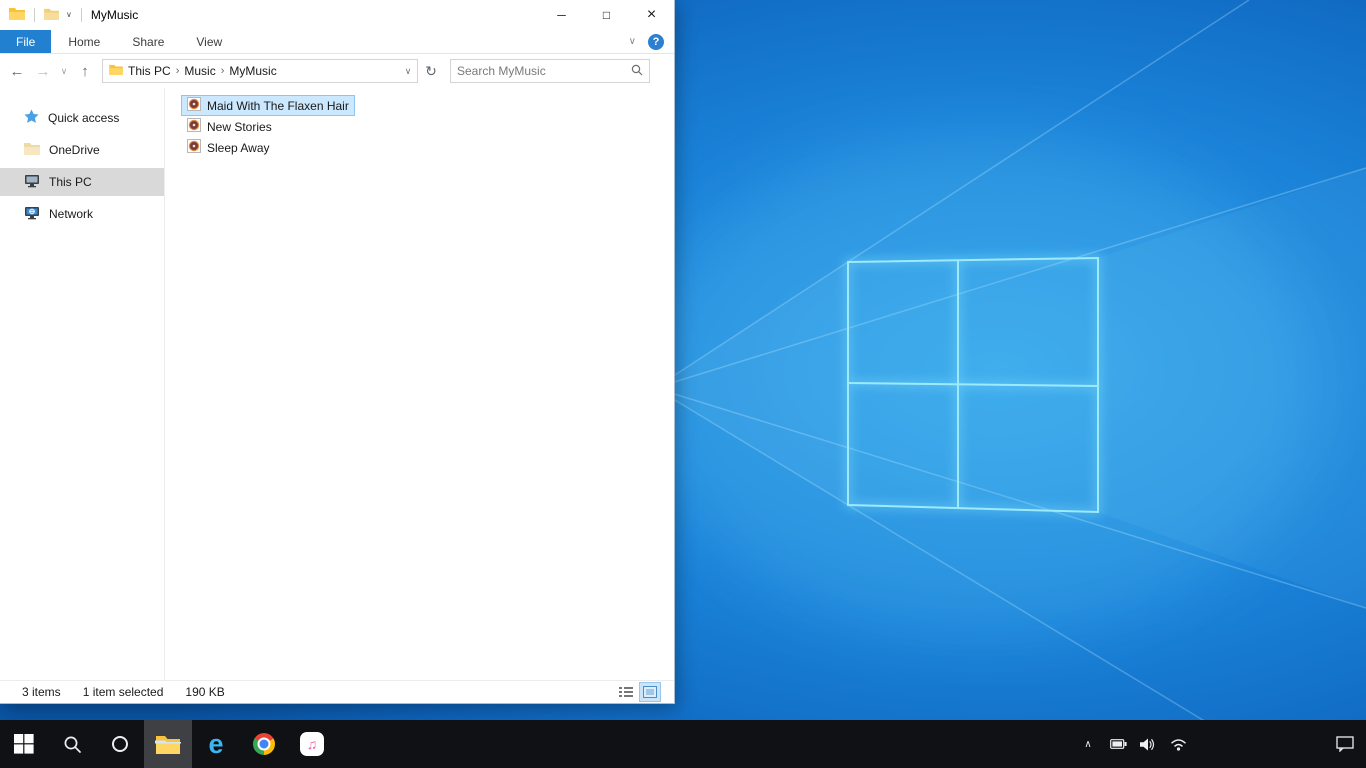 This screenshot has width=1366, height=768. What do you see at coordinates (626, 692) in the screenshot?
I see `details-view-button` at bounding box center [626, 692].